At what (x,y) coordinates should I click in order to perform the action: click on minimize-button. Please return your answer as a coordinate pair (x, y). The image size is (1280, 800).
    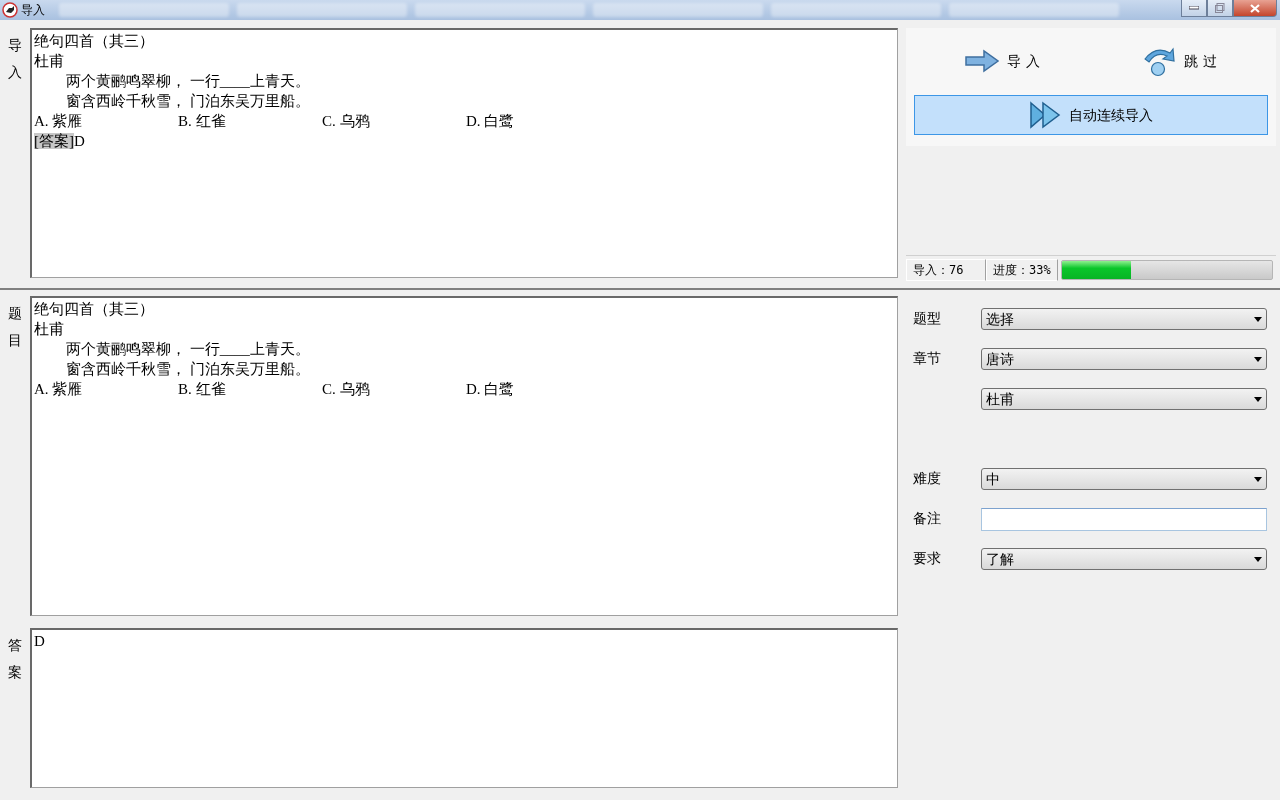
    Looking at the image, I should click on (1194, 8).